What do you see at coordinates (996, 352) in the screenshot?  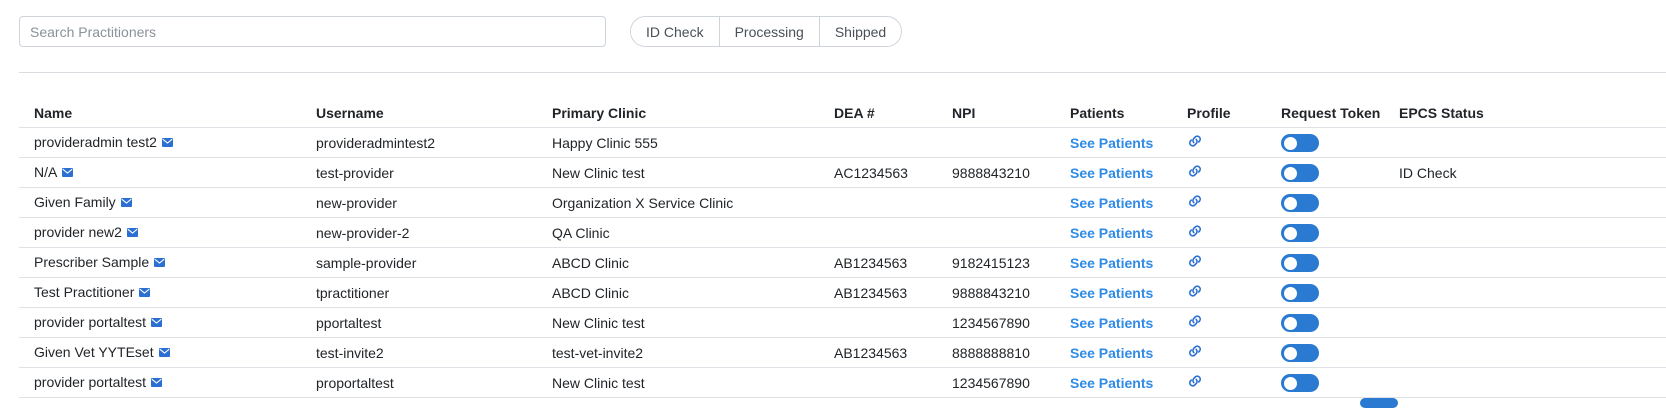 I see `cell-npi: 8888888810` at bounding box center [996, 352].